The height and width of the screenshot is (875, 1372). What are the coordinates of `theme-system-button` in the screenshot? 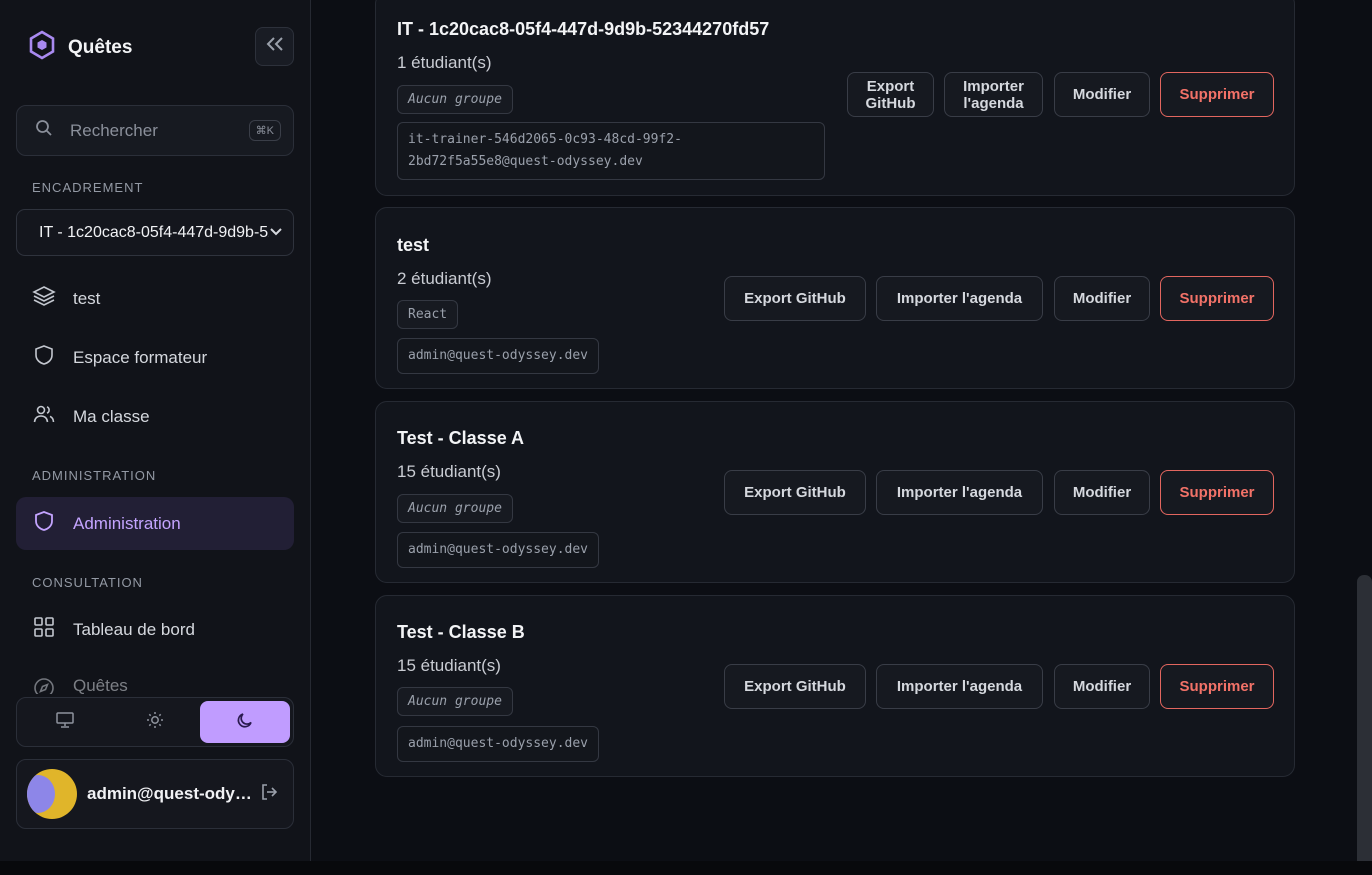 It's located at (65, 722).